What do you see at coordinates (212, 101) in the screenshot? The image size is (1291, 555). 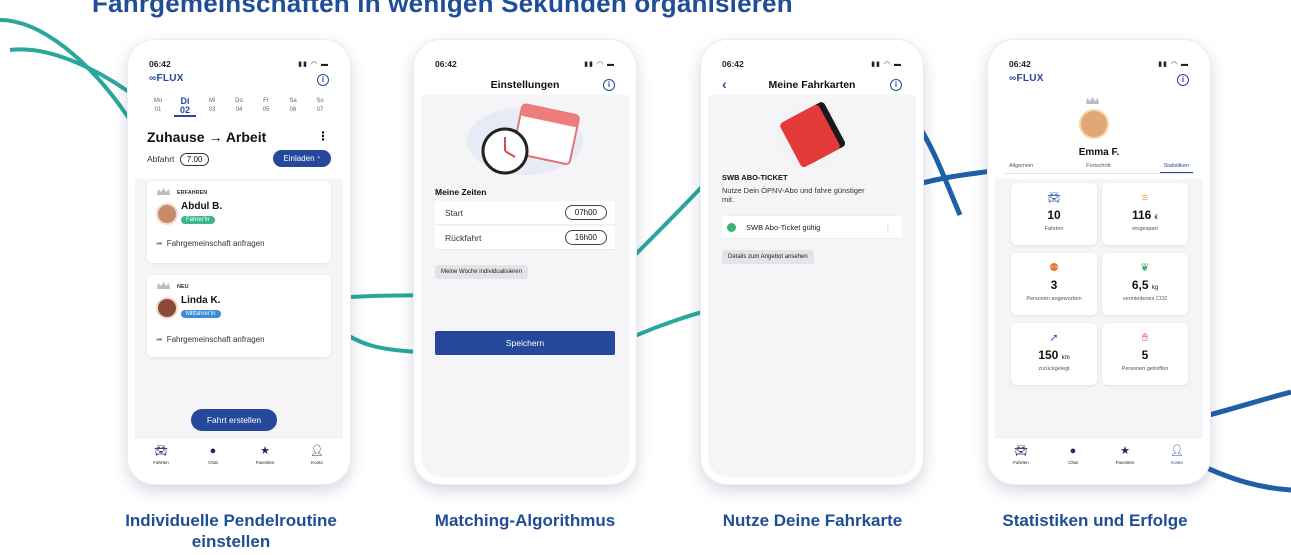 I see `day-name: Mi` at bounding box center [212, 101].